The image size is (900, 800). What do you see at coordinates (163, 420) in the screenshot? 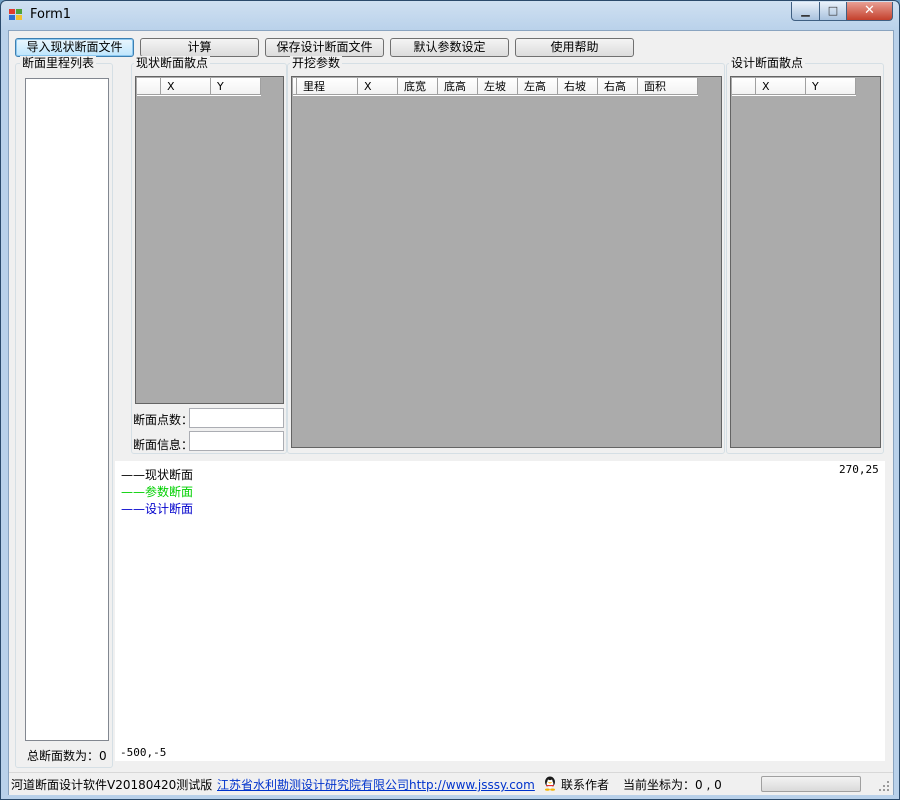
I see `point-count-label: 断面点数：` at bounding box center [163, 420].